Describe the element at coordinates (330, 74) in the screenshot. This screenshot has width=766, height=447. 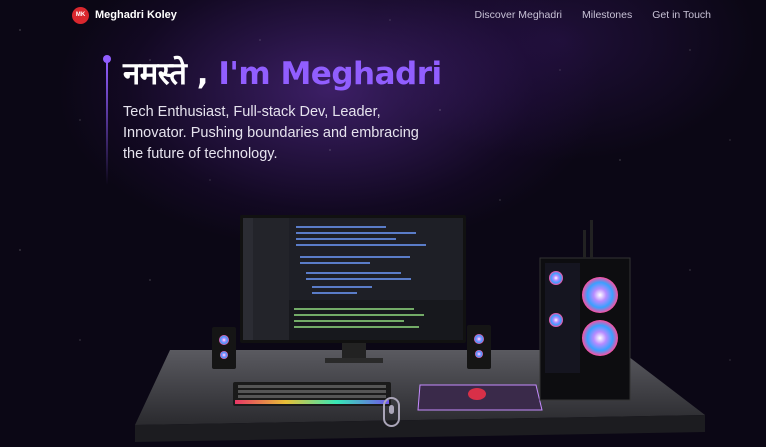
I see `hero-name: I'm Meghadri` at that location.